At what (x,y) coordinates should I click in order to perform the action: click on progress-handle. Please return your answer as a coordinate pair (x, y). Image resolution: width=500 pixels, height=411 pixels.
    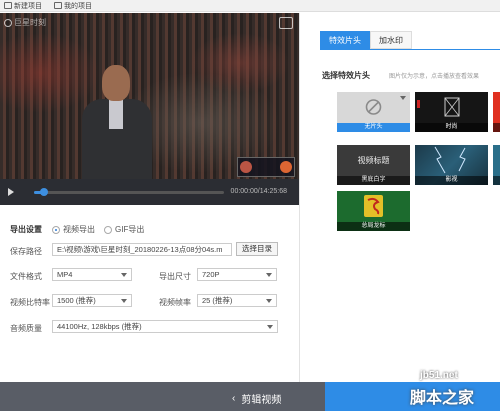
    Looking at the image, I should click on (43, 192).